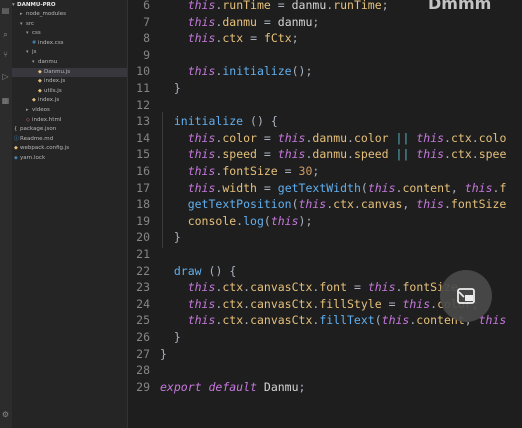  What do you see at coordinates (5, 34) in the screenshot?
I see `search-icon: ⌕` at bounding box center [5, 34].